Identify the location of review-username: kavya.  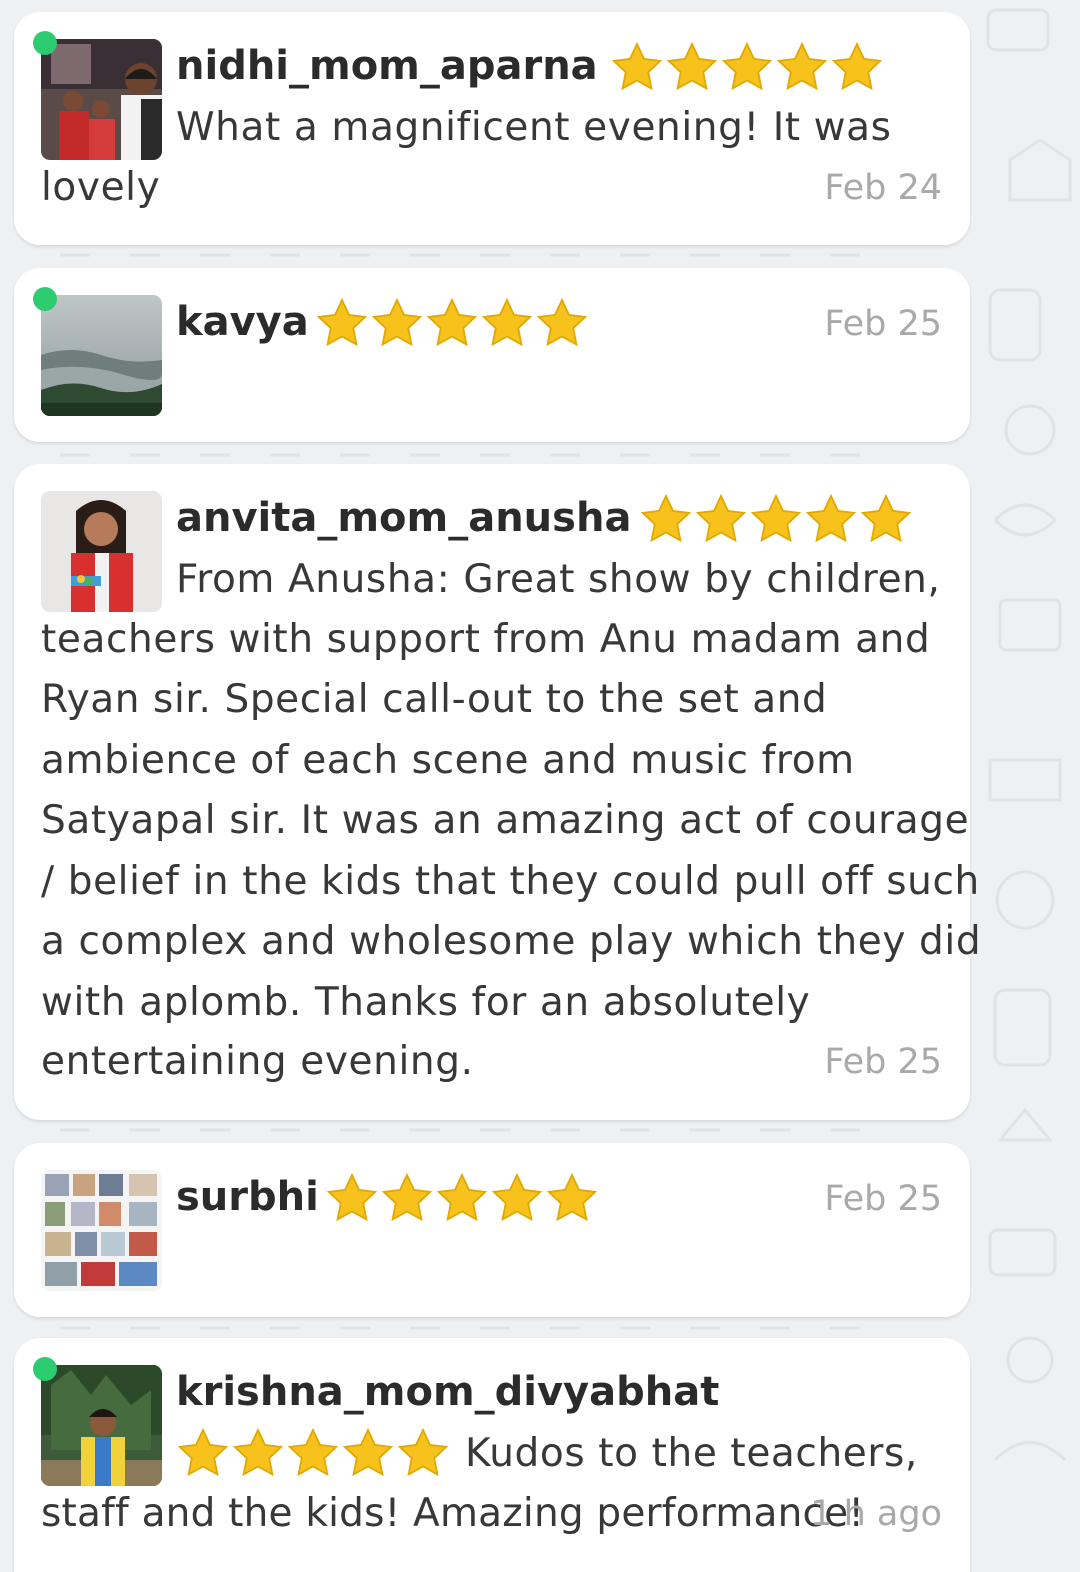
(242, 322).